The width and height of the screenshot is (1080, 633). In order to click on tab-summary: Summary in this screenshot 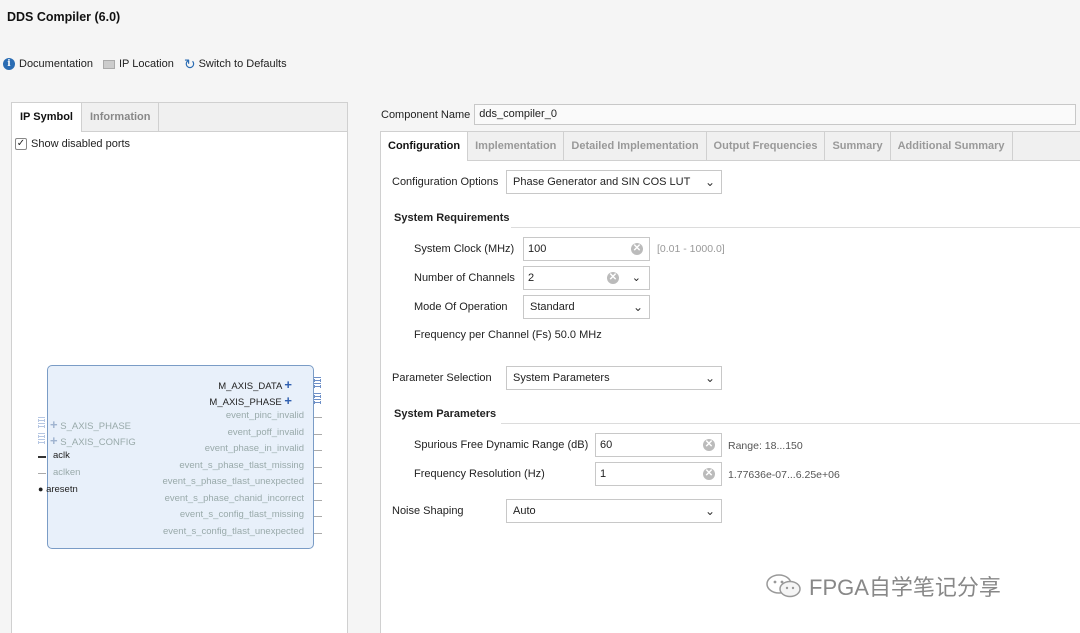, I will do `click(858, 146)`.